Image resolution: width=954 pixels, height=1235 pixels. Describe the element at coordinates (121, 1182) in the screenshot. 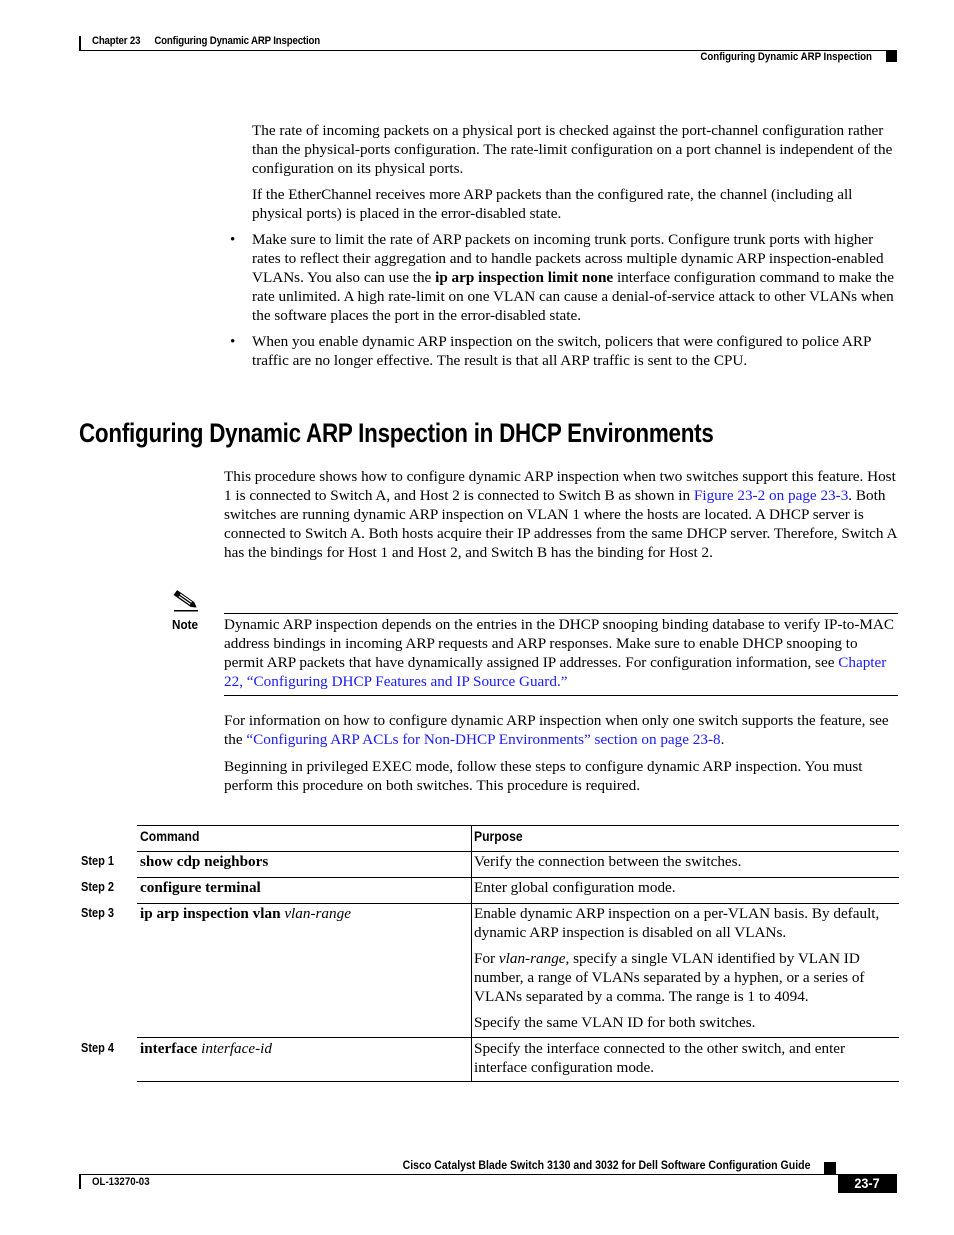

I see `footer-doc-number: OL-13270-03` at that location.